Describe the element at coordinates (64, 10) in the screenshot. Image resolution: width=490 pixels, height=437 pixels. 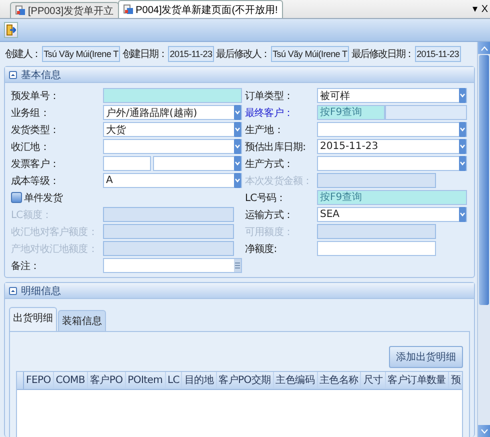
I see `document-tab: [PP003]发货单开立` at that location.